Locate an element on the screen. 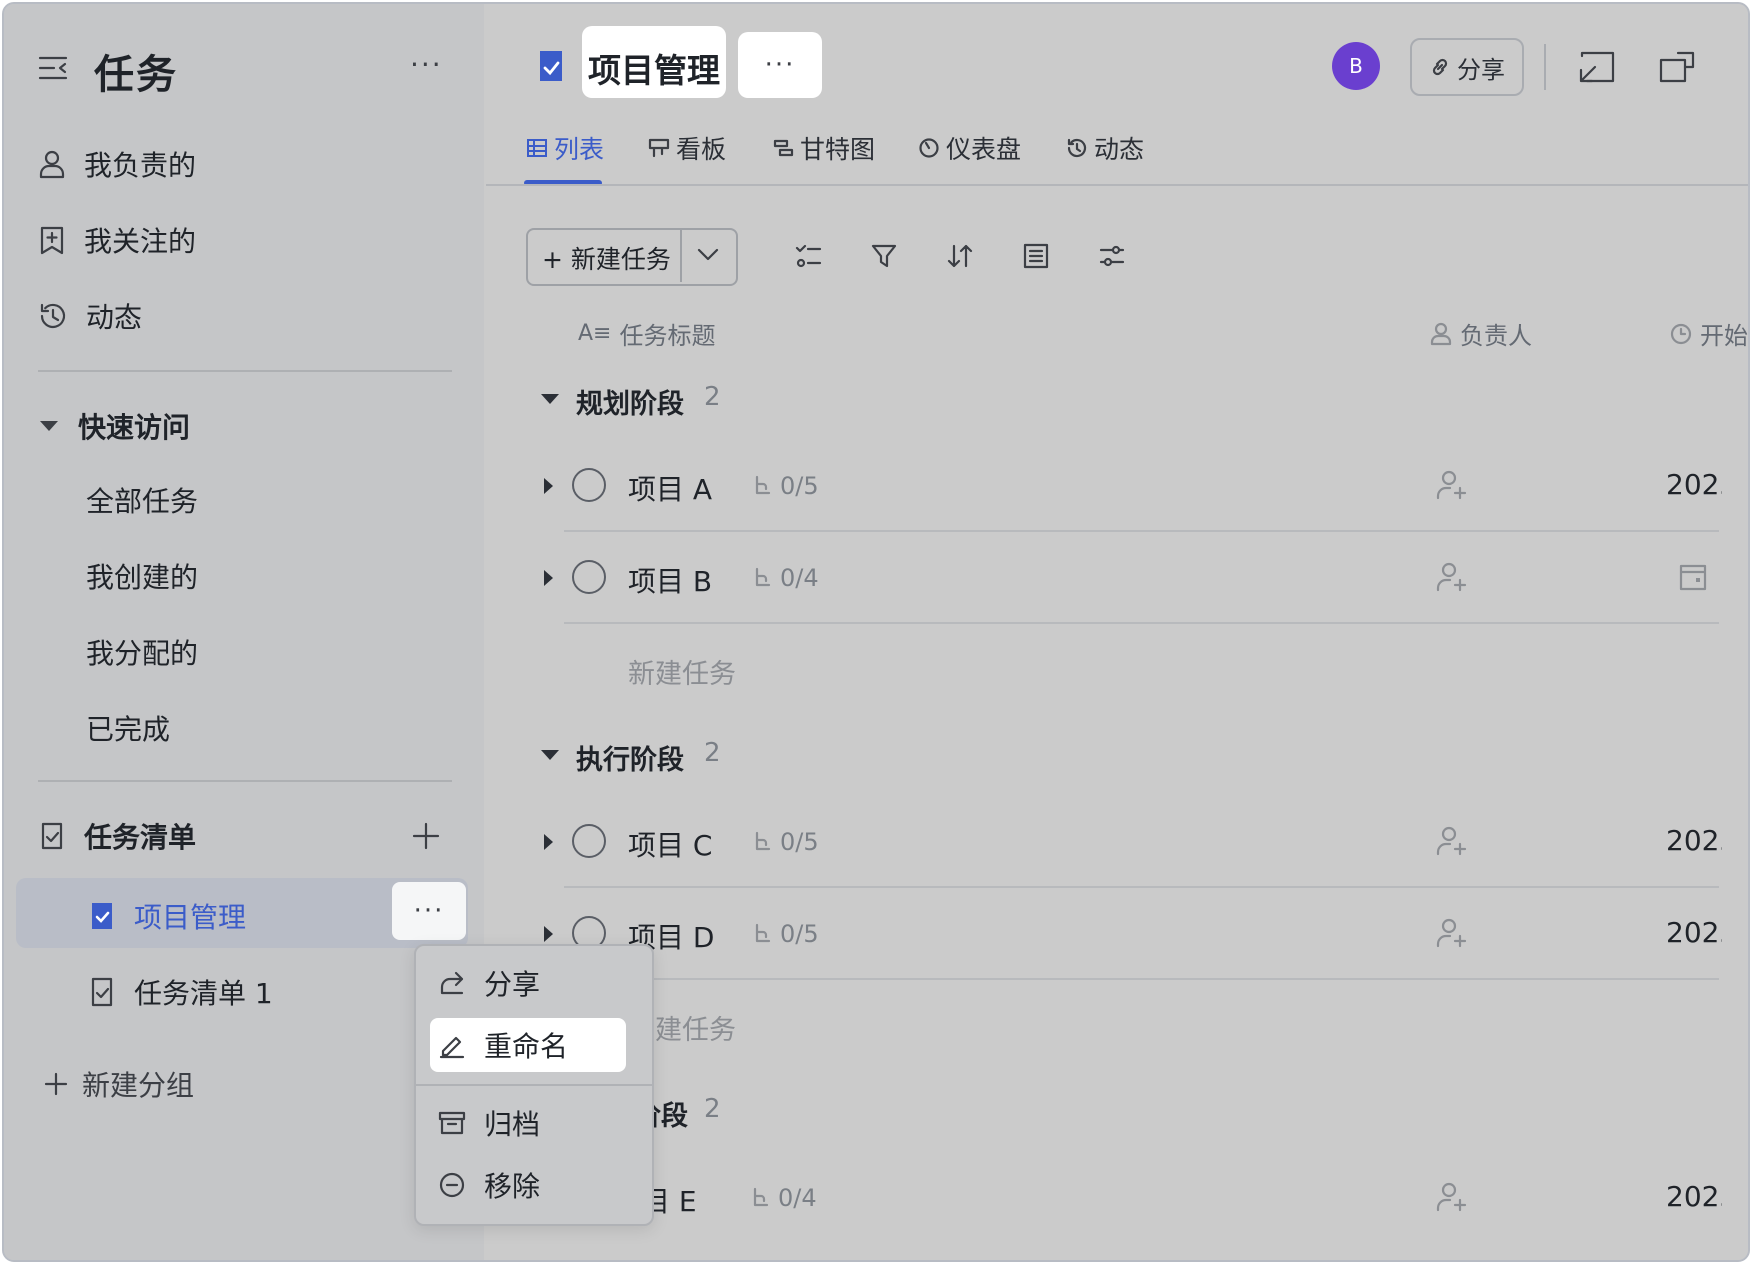  task-lists-header: 任务清单 is located at coordinates (117, 836).